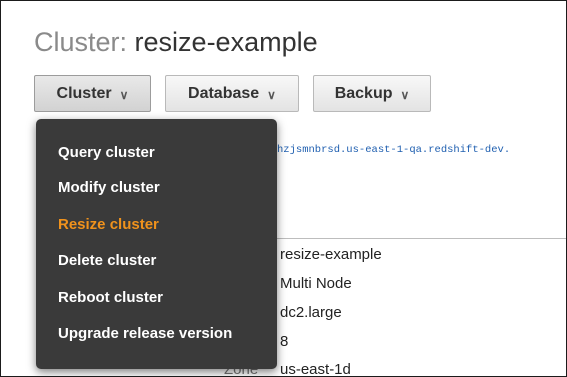  I want to click on page-title: Cluster: resize-example, so click(176, 42).